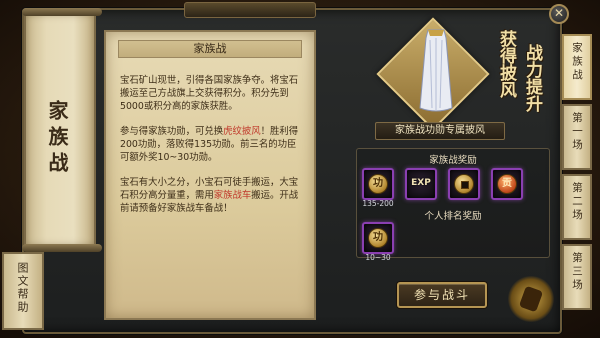 Image resolution: width=600 pixels, height=338 pixels. Describe the element at coordinates (210, 49) in the screenshot. I see `rules-header: 家族战` at that location.